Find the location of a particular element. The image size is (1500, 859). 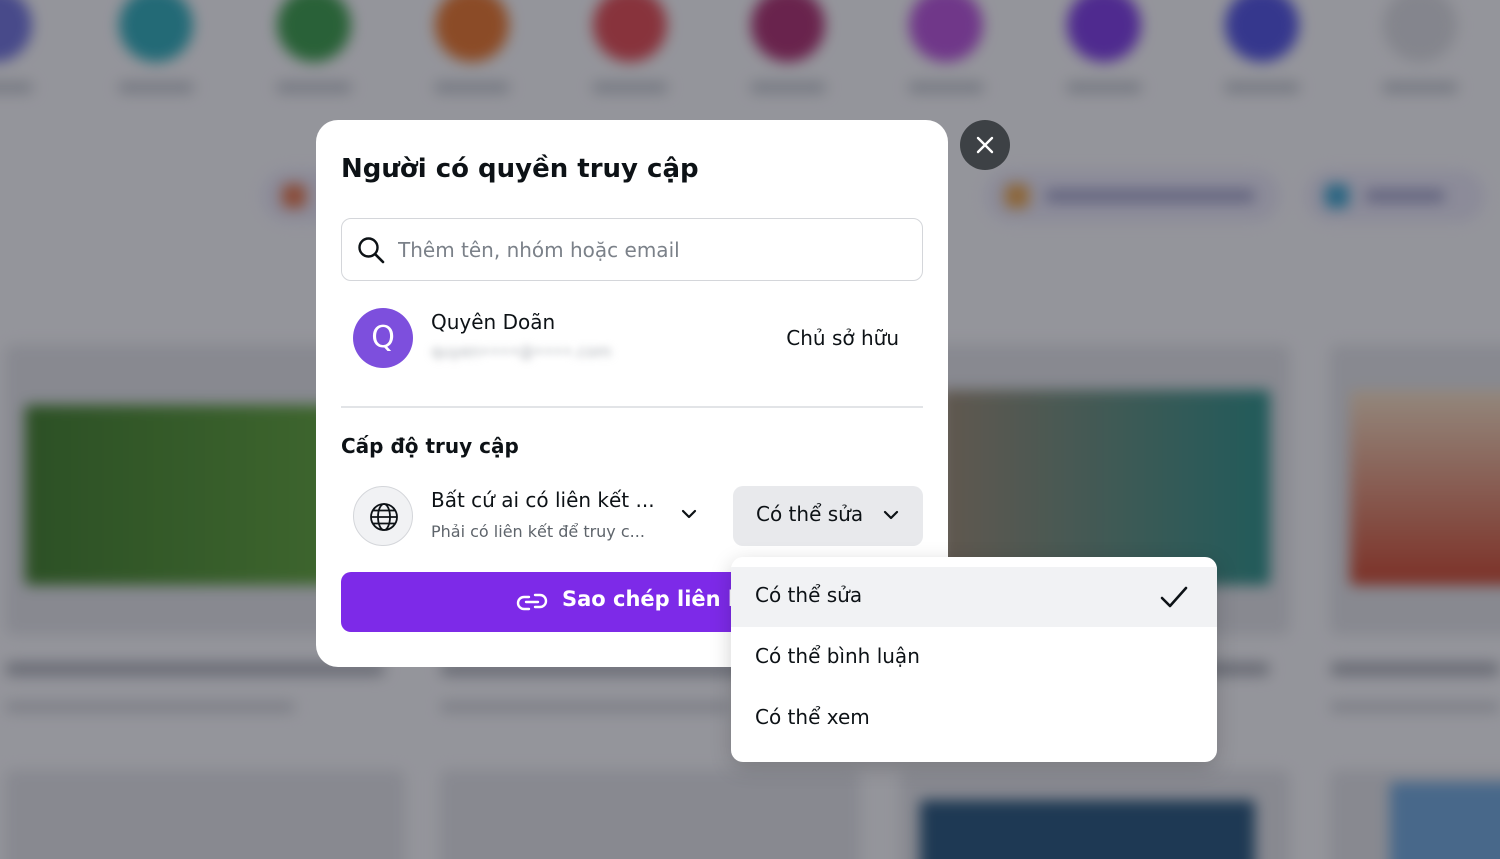

permission-dropdown-button: Có thể sửa is located at coordinates (828, 516).